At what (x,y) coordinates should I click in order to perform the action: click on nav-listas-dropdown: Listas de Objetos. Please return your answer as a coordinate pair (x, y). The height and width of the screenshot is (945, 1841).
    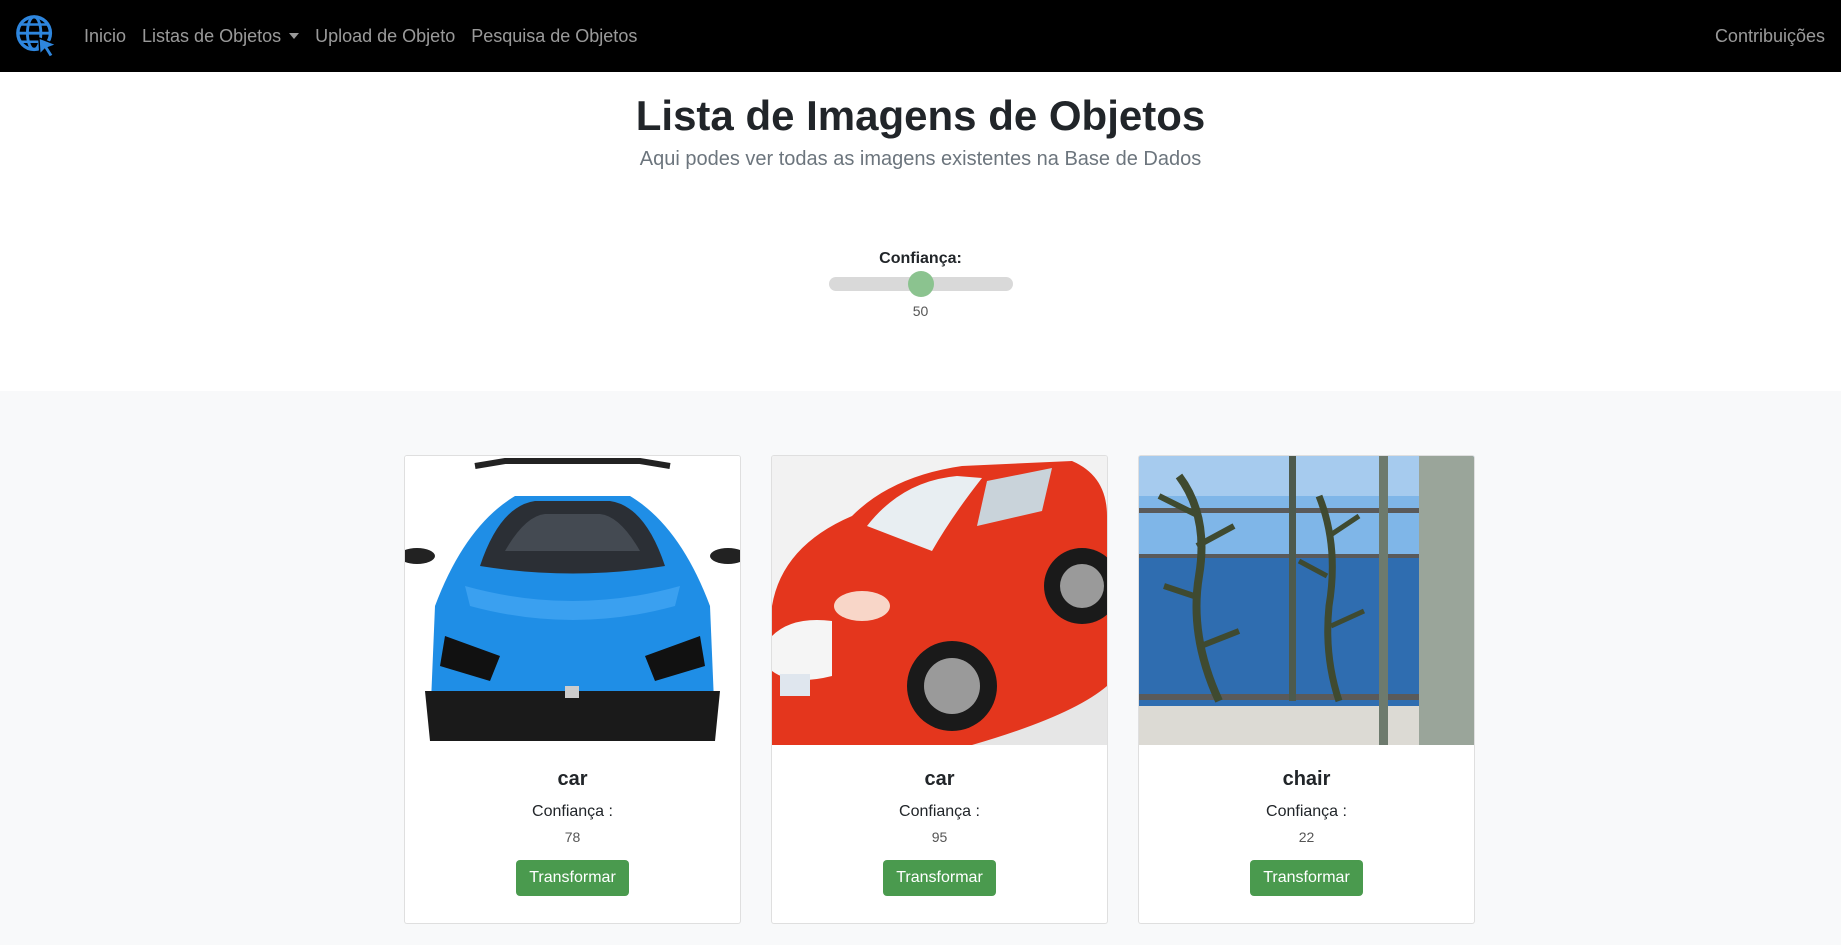
    Looking at the image, I should click on (221, 36).